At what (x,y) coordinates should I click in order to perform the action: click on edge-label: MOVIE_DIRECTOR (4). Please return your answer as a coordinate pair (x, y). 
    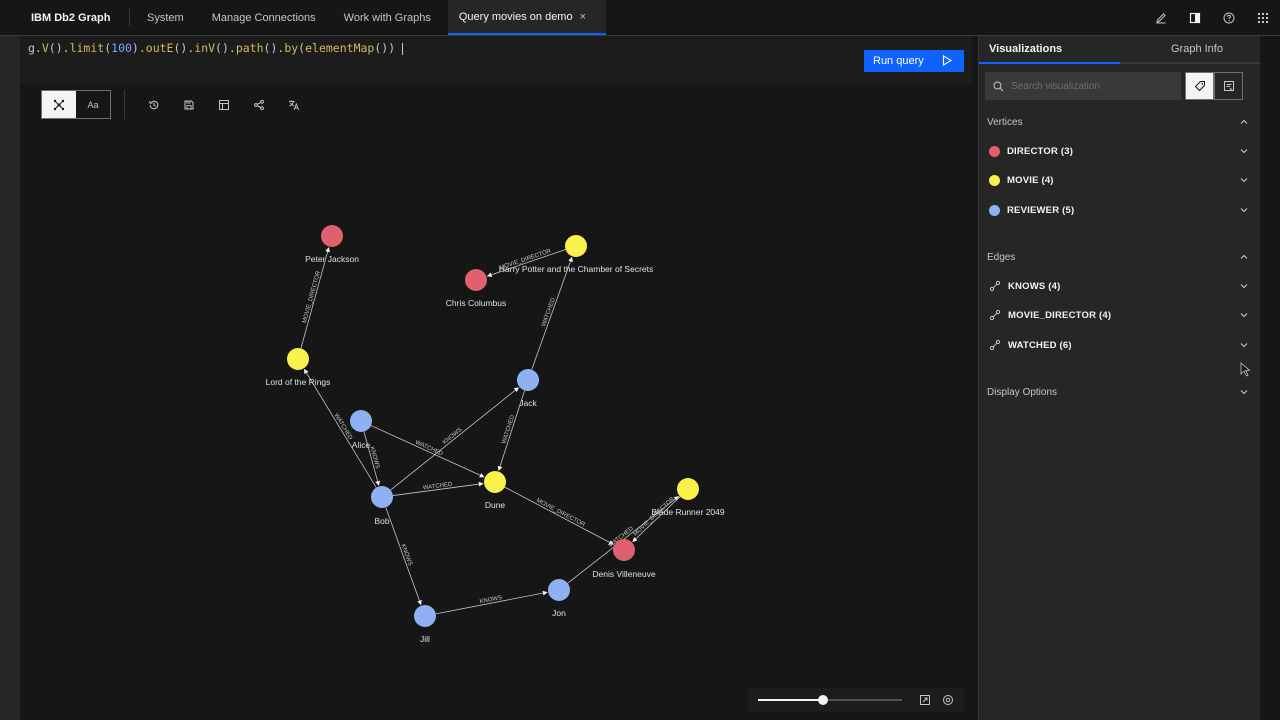
    Looking at the image, I should click on (1060, 315).